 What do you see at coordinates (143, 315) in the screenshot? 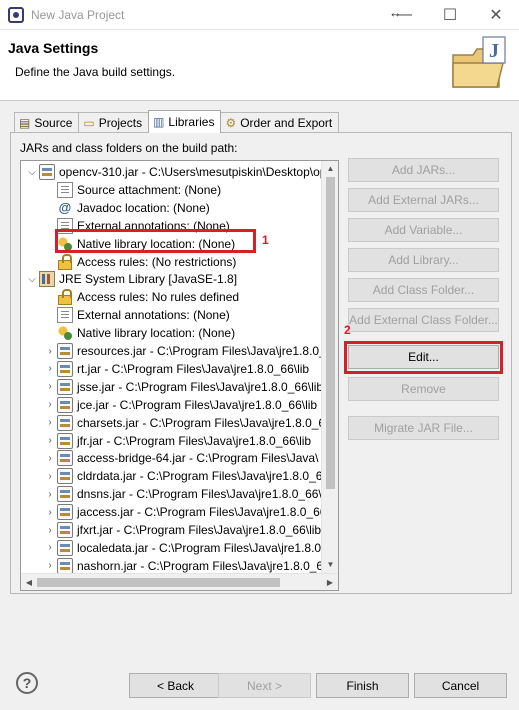
I see `tree-item: External annotations: (None)` at bounding box center [143, 315].